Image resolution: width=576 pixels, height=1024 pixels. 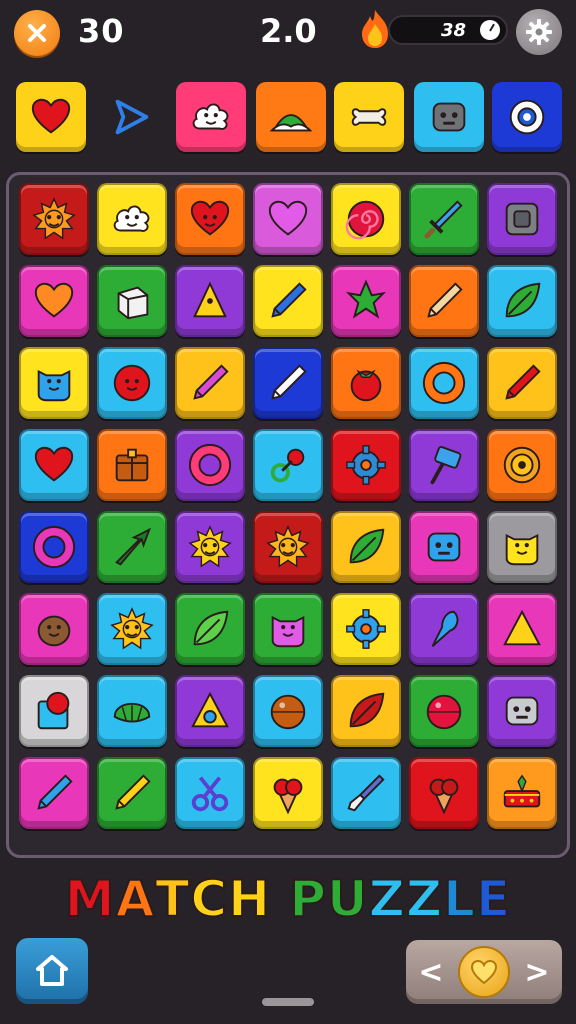 I want to click on hammer-icon, so click(x=446, y=465).